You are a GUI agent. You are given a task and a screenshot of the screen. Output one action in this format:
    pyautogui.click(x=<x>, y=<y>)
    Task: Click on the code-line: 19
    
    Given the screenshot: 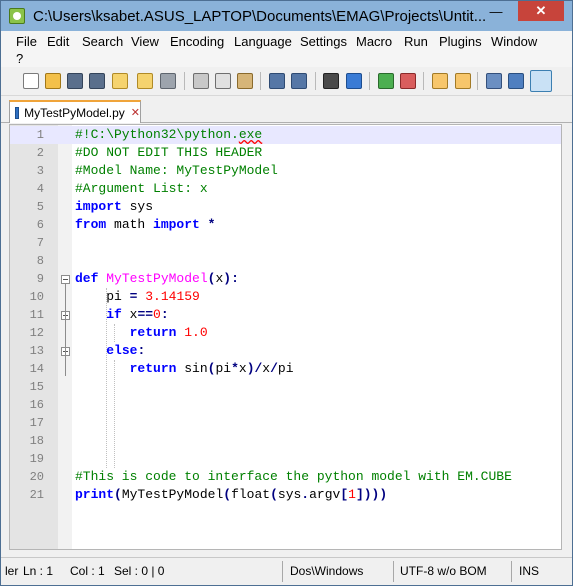 What is the action you would take?
    pyautogui.click(x=285, y=459)
    